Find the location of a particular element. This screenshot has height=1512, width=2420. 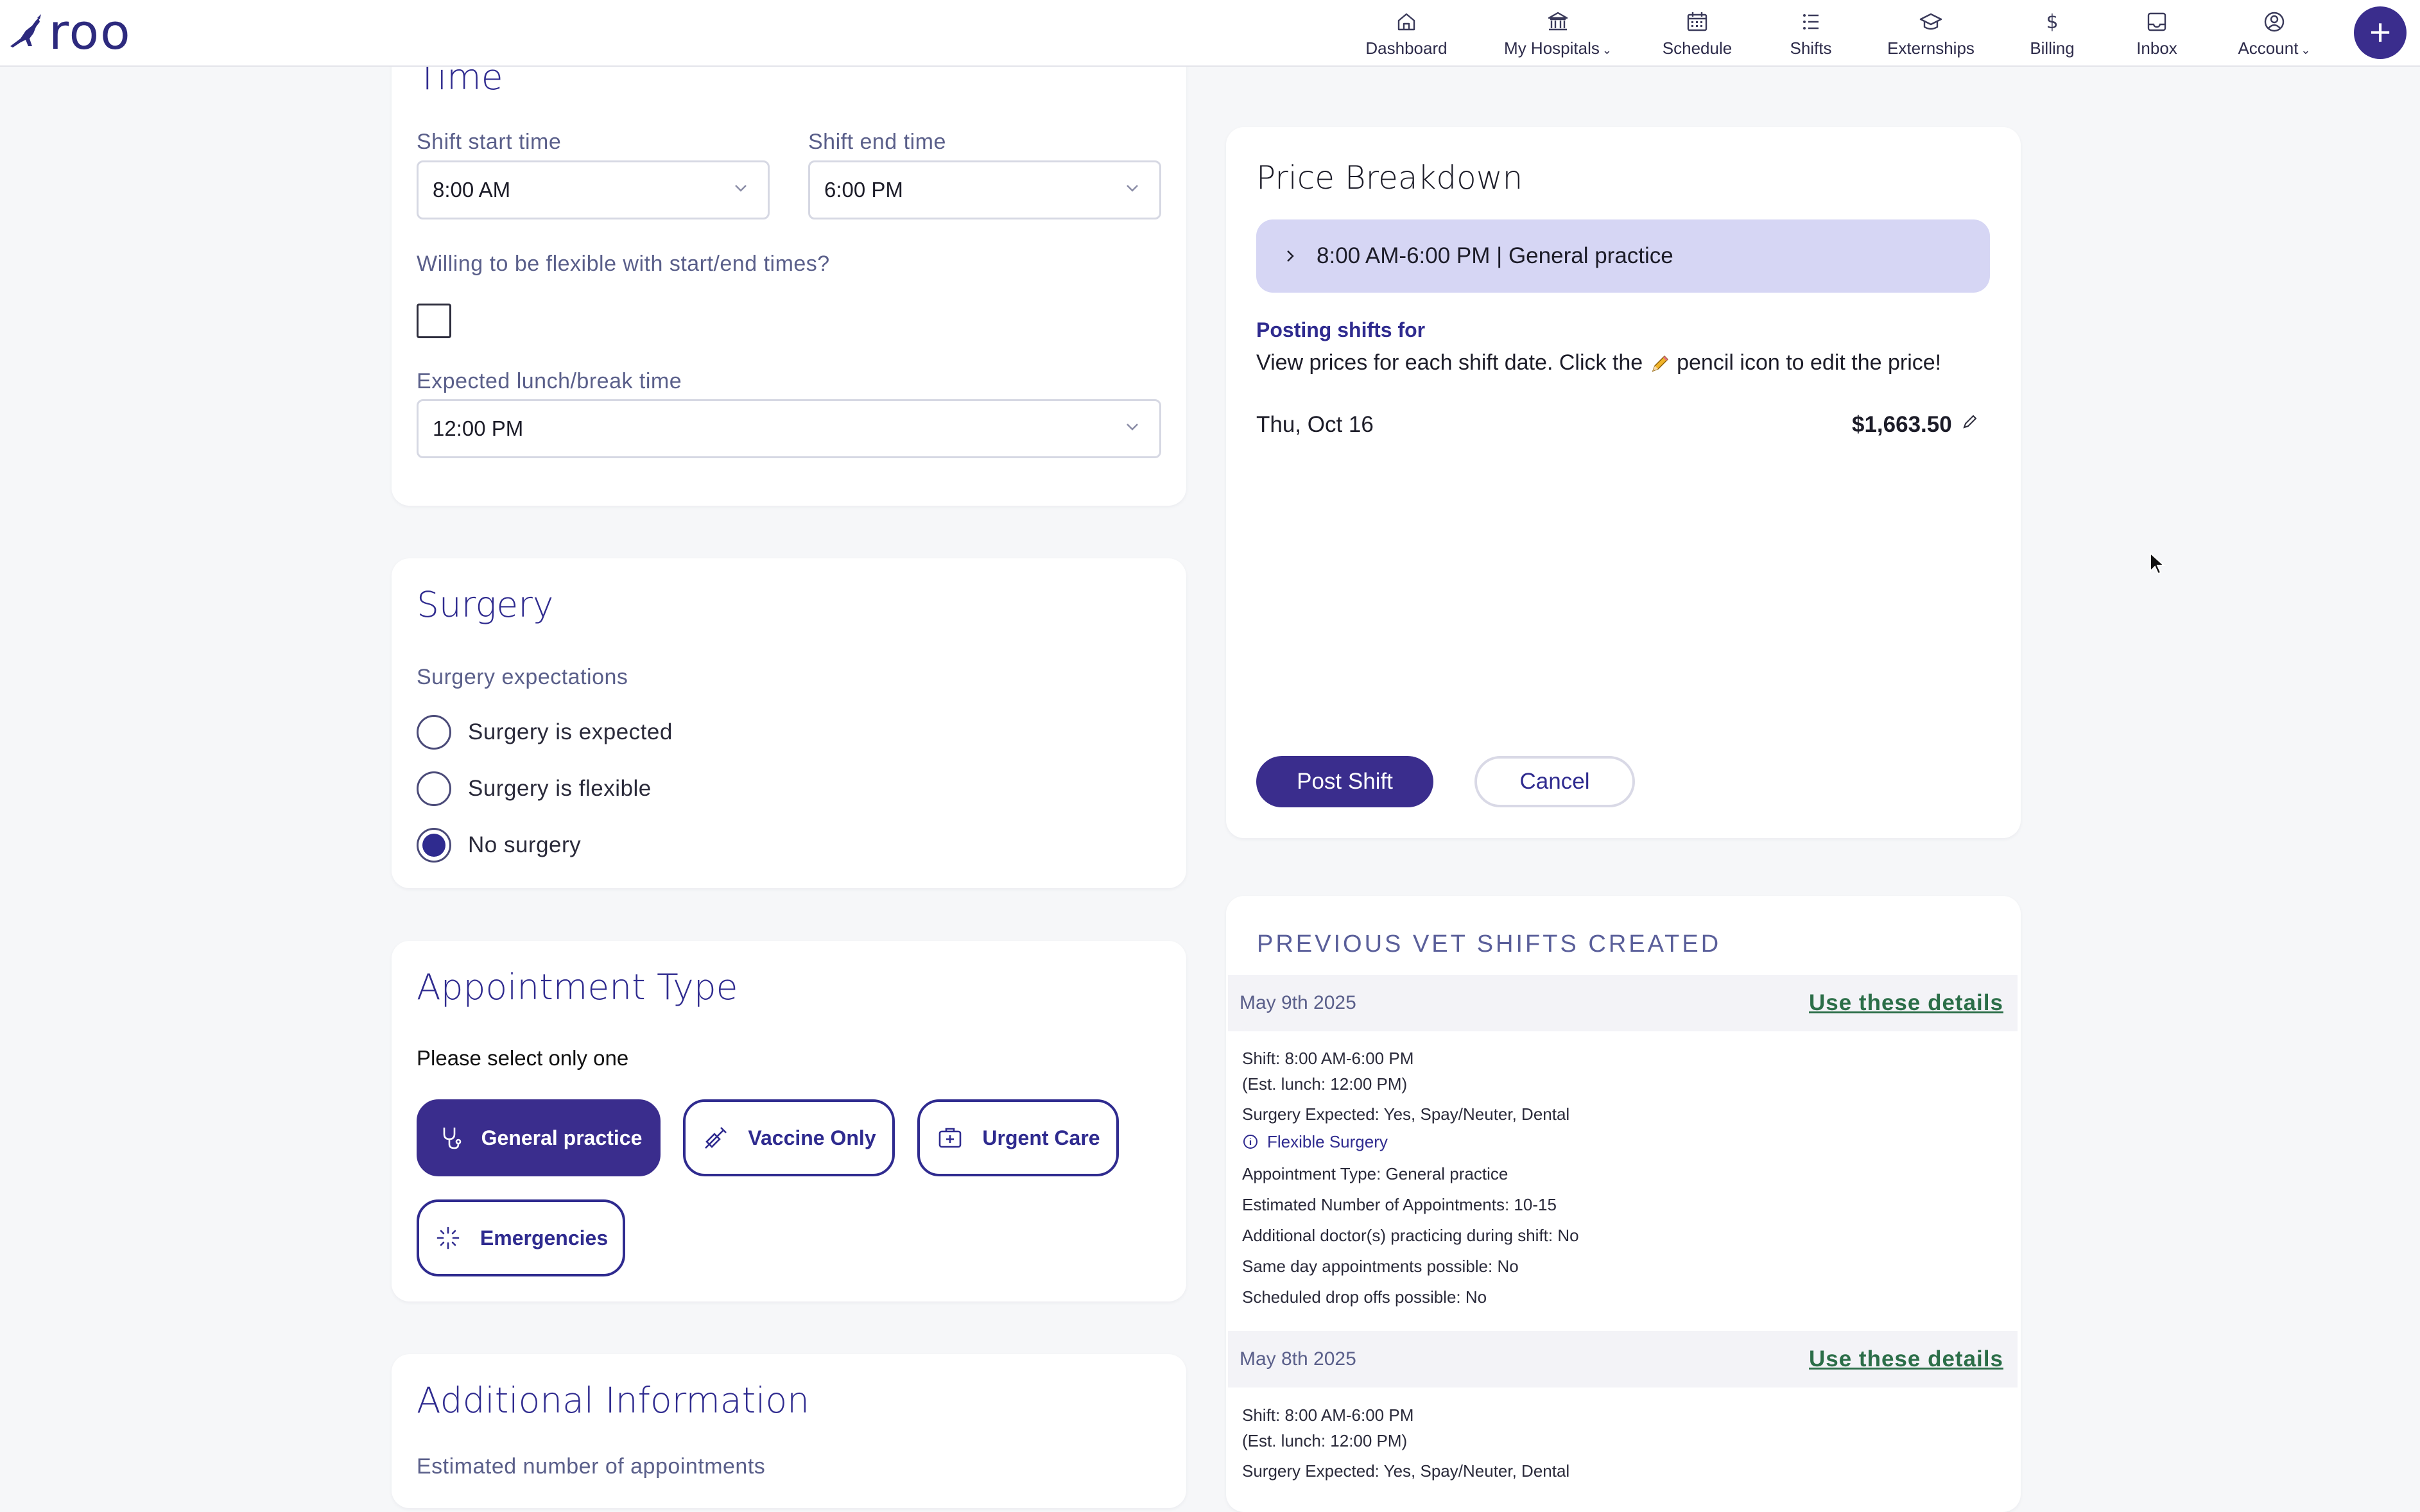

appointment-urgent-care: Urgent Care is located at coordinates (1018, 1137).